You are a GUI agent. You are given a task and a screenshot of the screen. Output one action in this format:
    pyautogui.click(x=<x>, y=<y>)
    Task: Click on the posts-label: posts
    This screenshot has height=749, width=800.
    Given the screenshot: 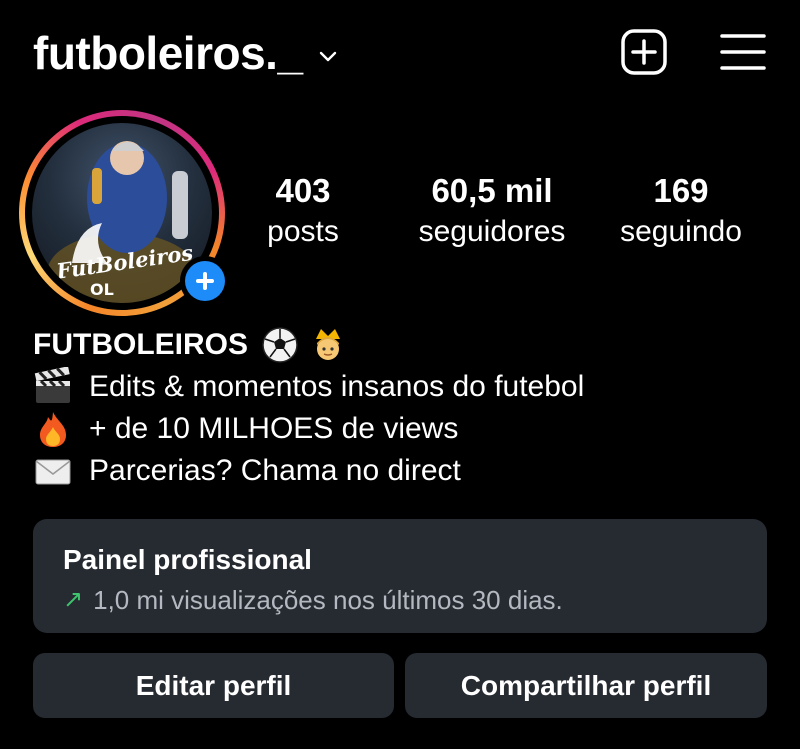 What is the action you would take?
    pyautogui.click(x=303, y=231)
    